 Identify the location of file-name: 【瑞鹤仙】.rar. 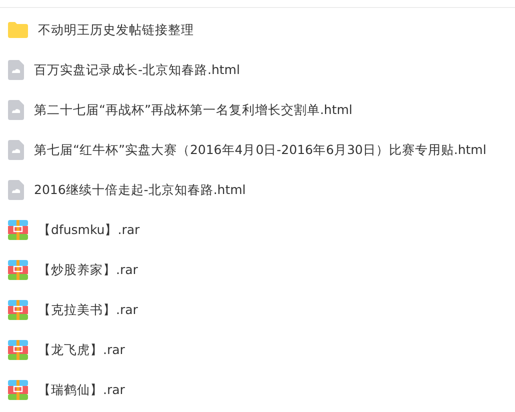
(81, 390).